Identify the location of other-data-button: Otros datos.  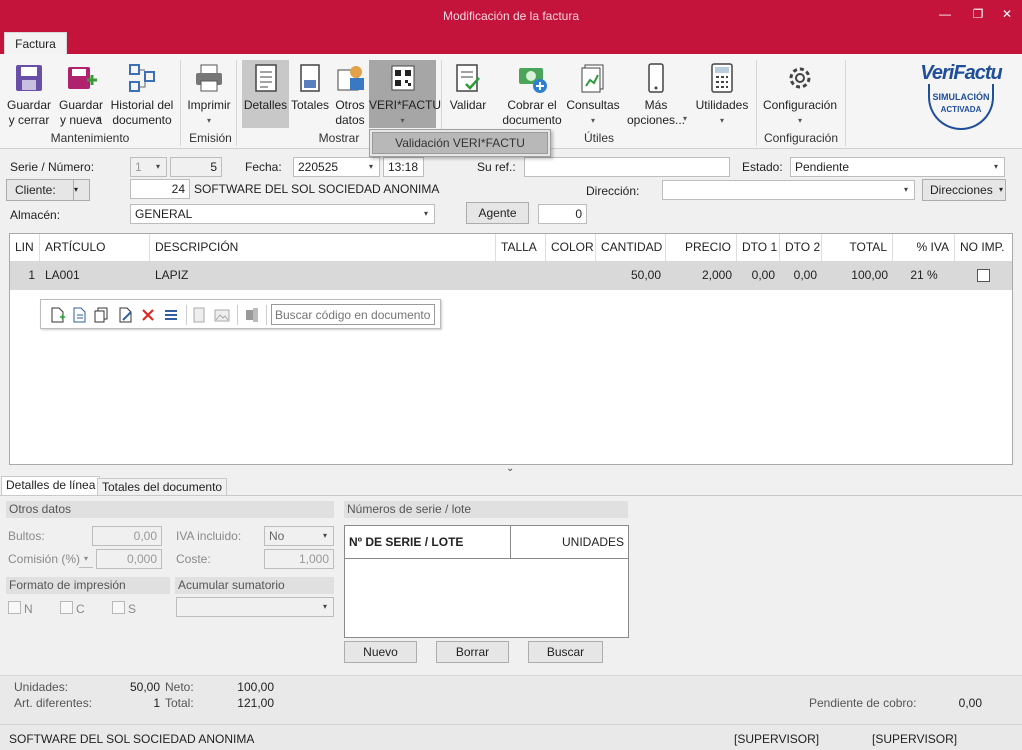
(350, 95).